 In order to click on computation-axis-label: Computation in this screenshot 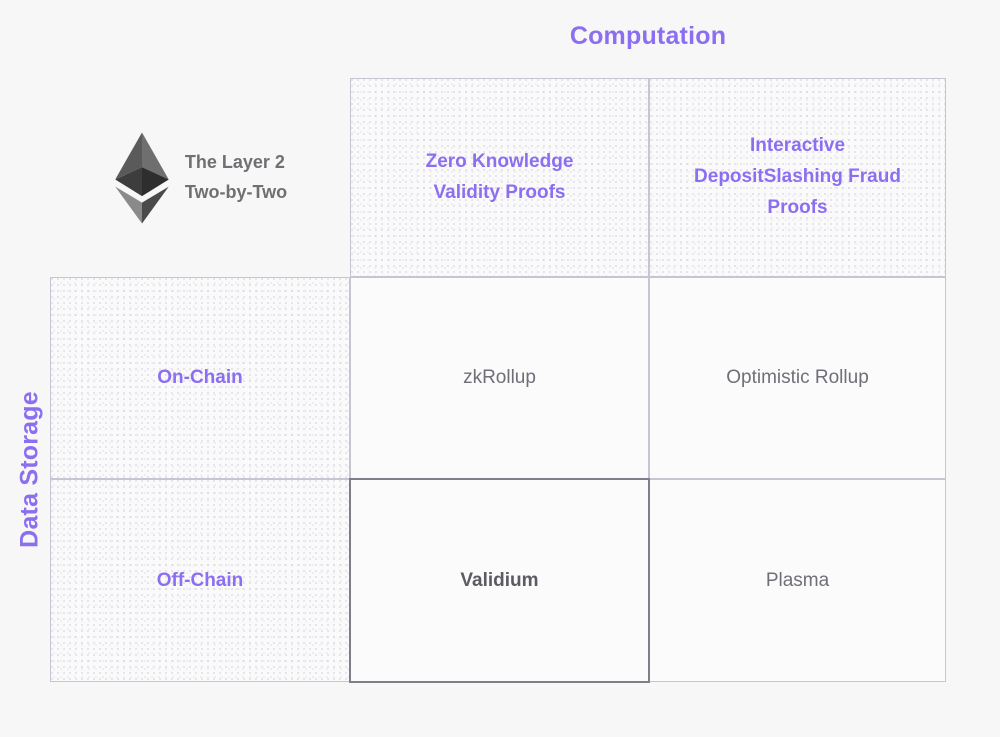, I will do `click(648, 36)`.